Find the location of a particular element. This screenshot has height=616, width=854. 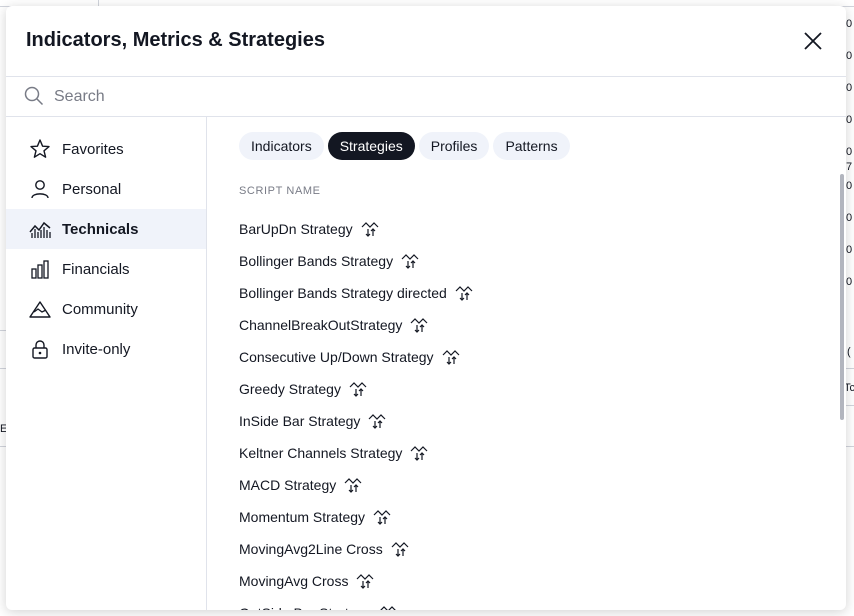

script-name: MovingAvg Cross is located at coordinates (294, 581).